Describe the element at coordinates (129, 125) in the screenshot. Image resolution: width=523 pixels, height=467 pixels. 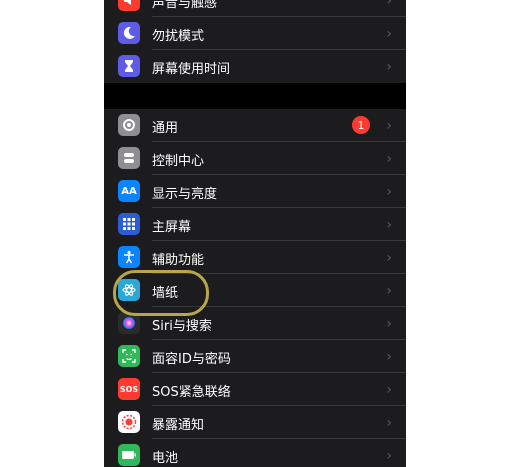
I see `gear-icon` at that location.